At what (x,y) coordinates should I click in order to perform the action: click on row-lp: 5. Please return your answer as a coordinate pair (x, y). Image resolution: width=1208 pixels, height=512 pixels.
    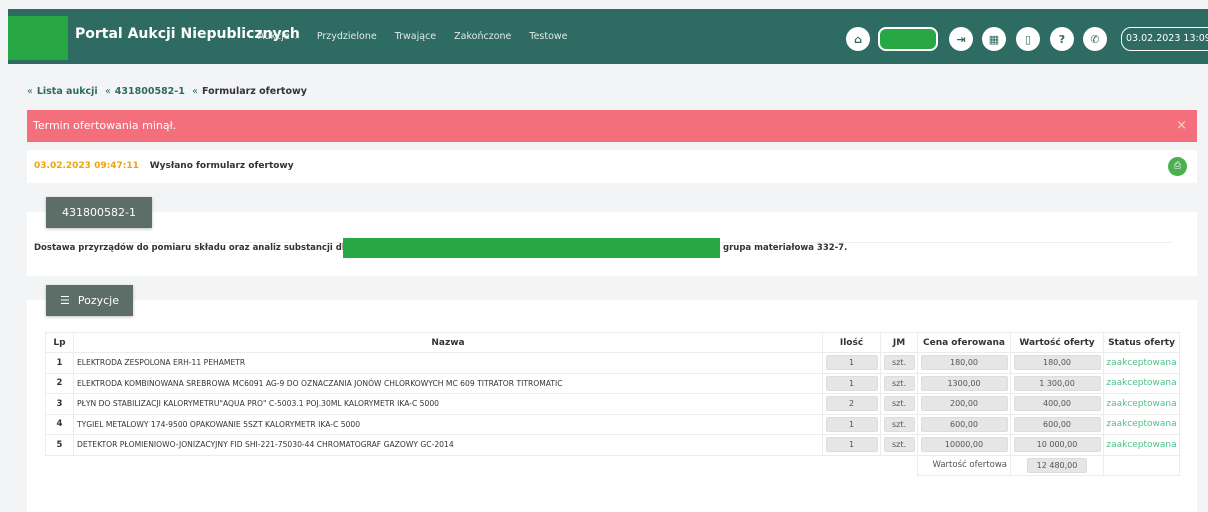
    Looking at the image, I should click on (59, 445).